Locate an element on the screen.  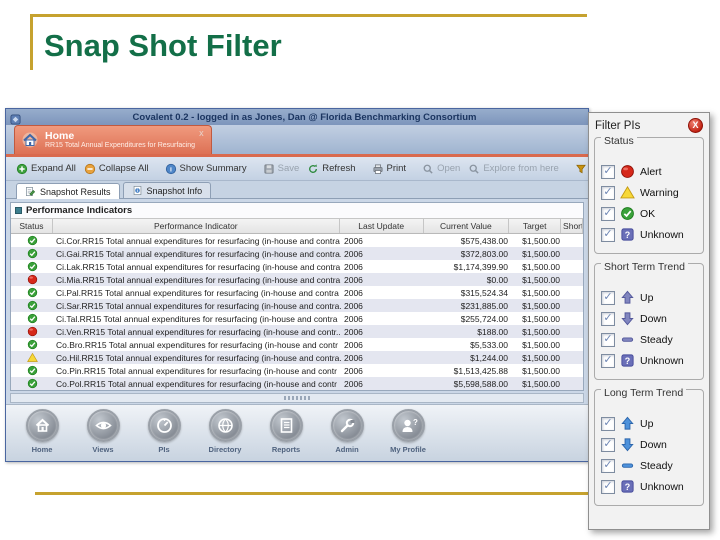
nav-item-directory: Directory is located at coordinates (225, 431).